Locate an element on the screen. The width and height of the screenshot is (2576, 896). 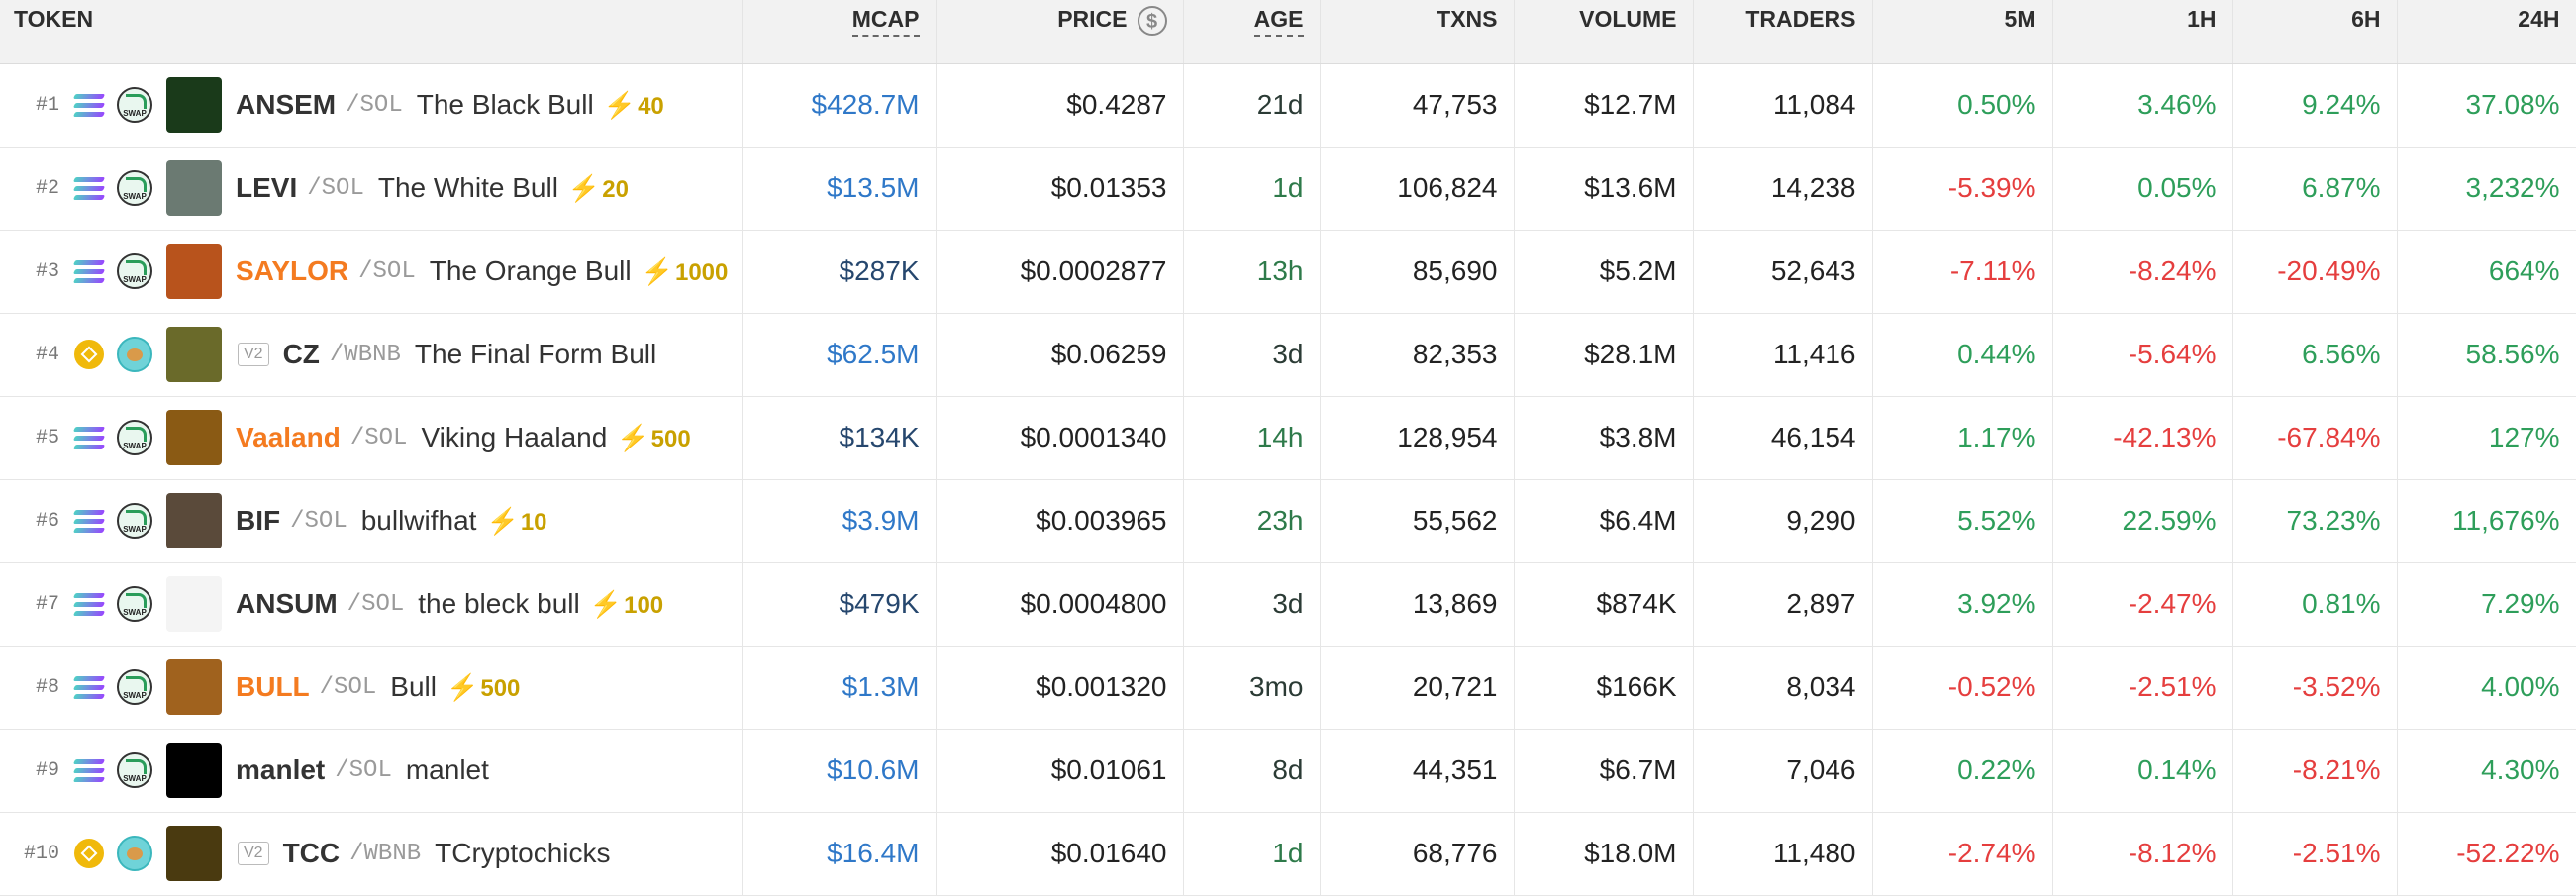
change-1h-value: 0.05% is located at coordinates (2142, 189).